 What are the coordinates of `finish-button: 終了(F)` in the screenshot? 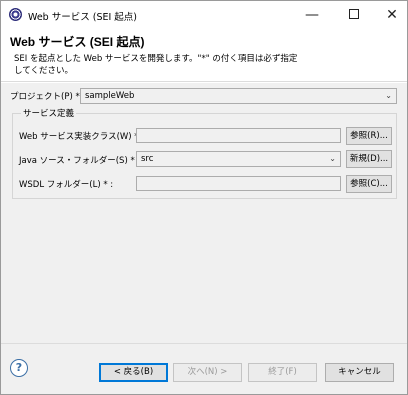 It's located at (282, 372).